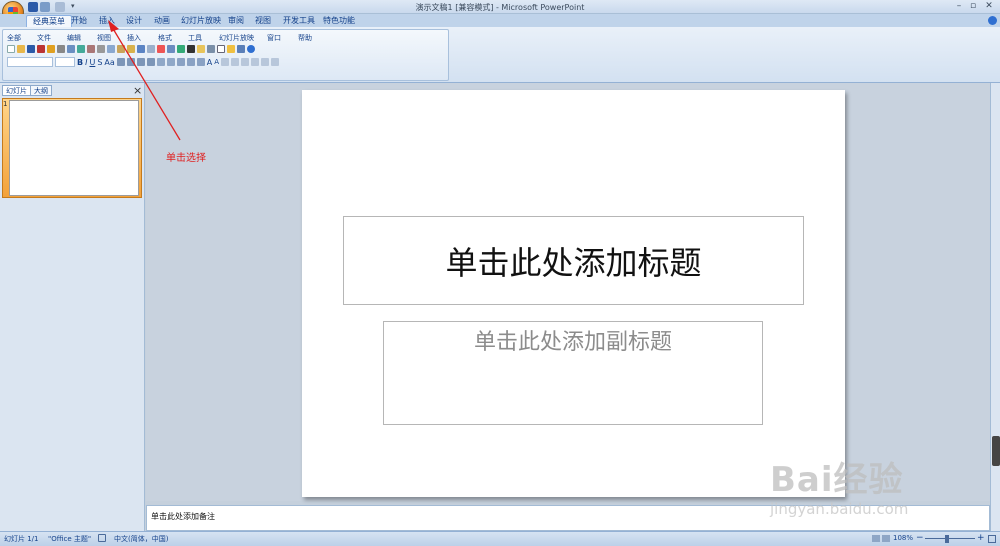  I want to click on shape-fill-icon, so click(265, 62).